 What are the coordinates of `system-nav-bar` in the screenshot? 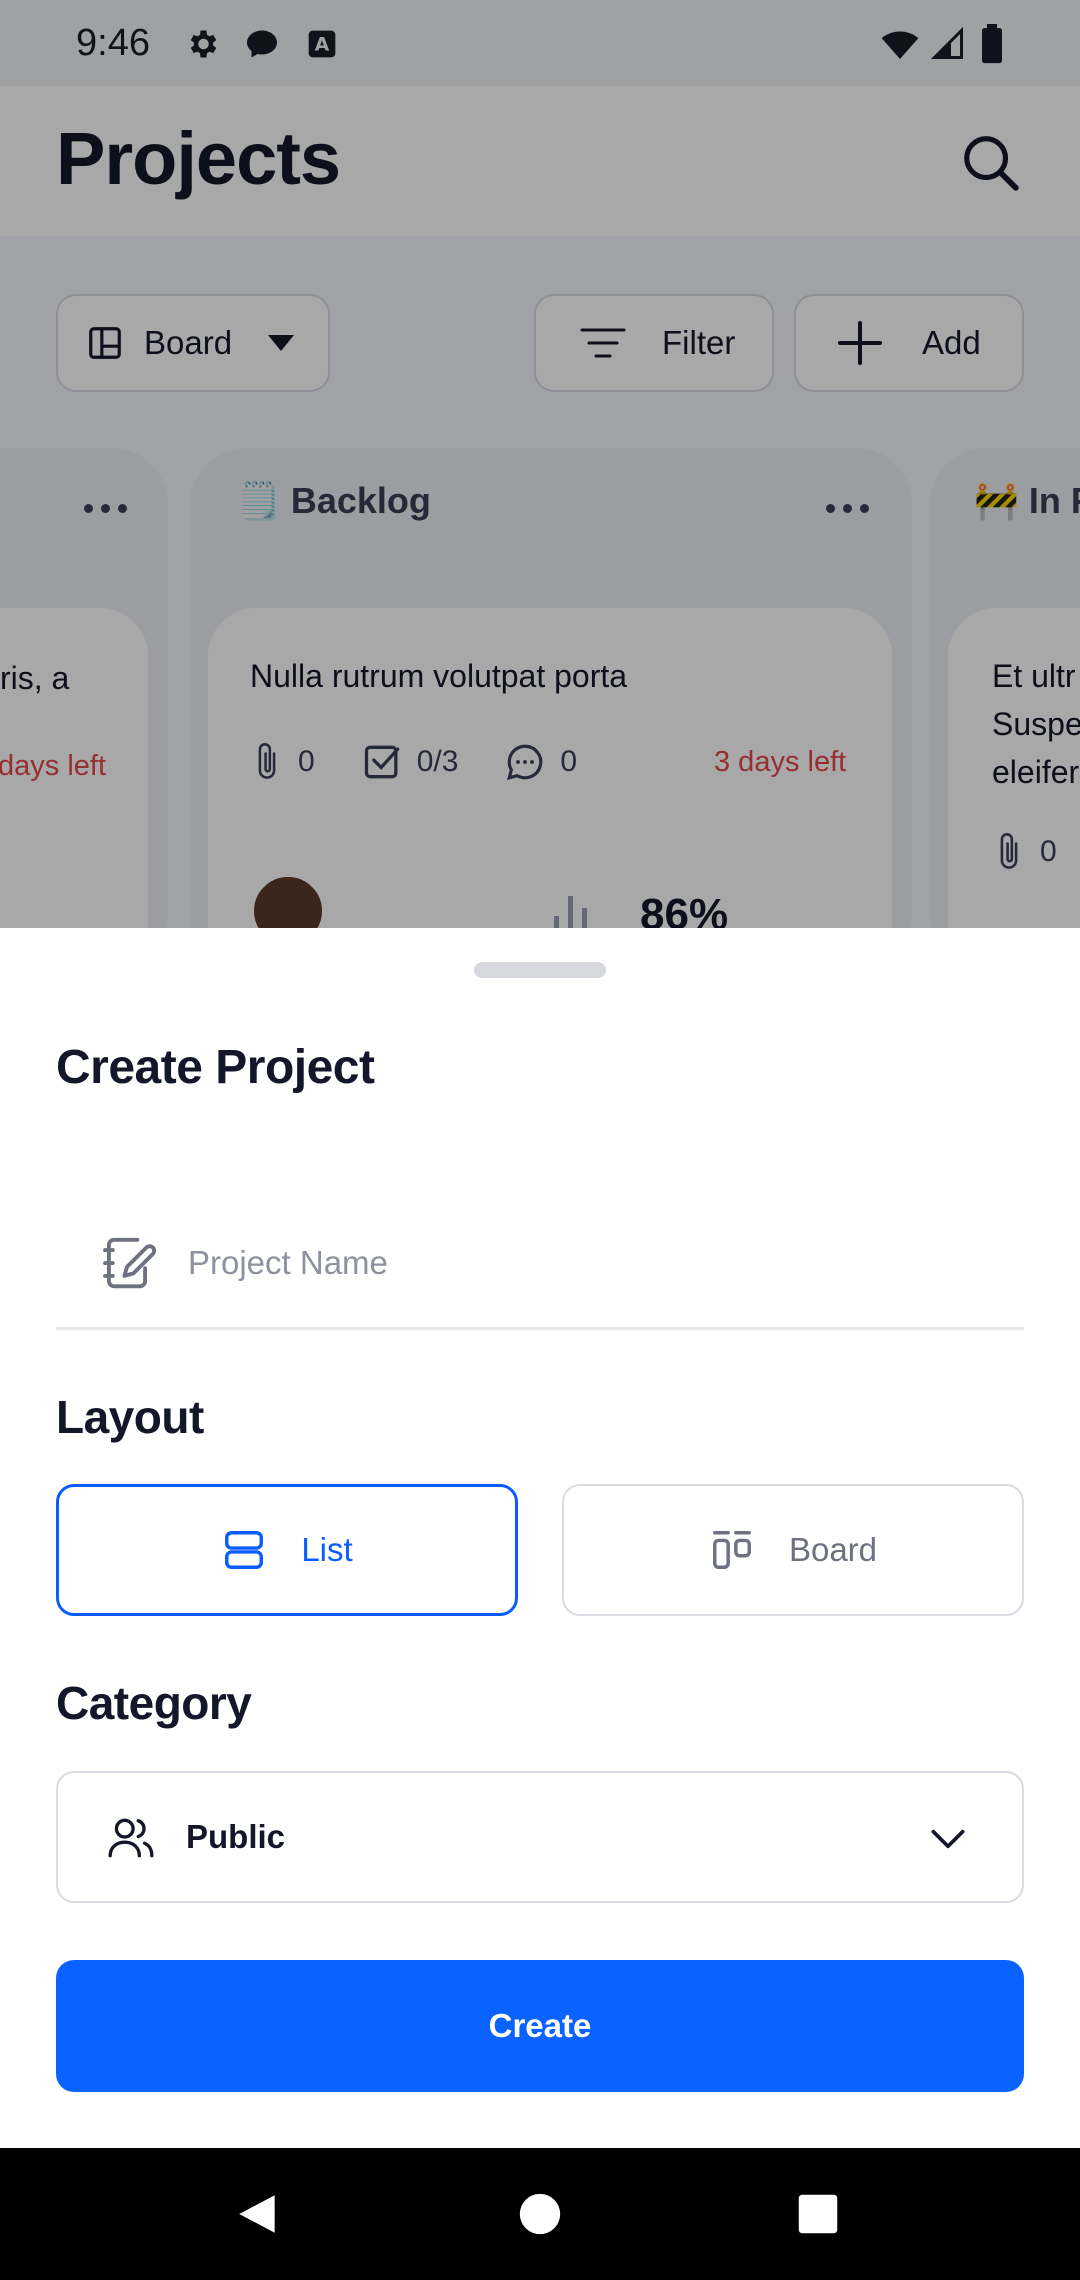 It's located at (540, 2214).